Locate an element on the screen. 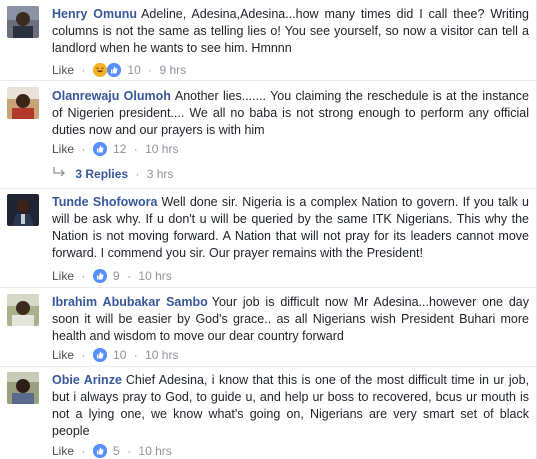 Image resolution: width=537 pixels, height=459 pixels. reaction-count: 5 is located at coordinates (116, 451).